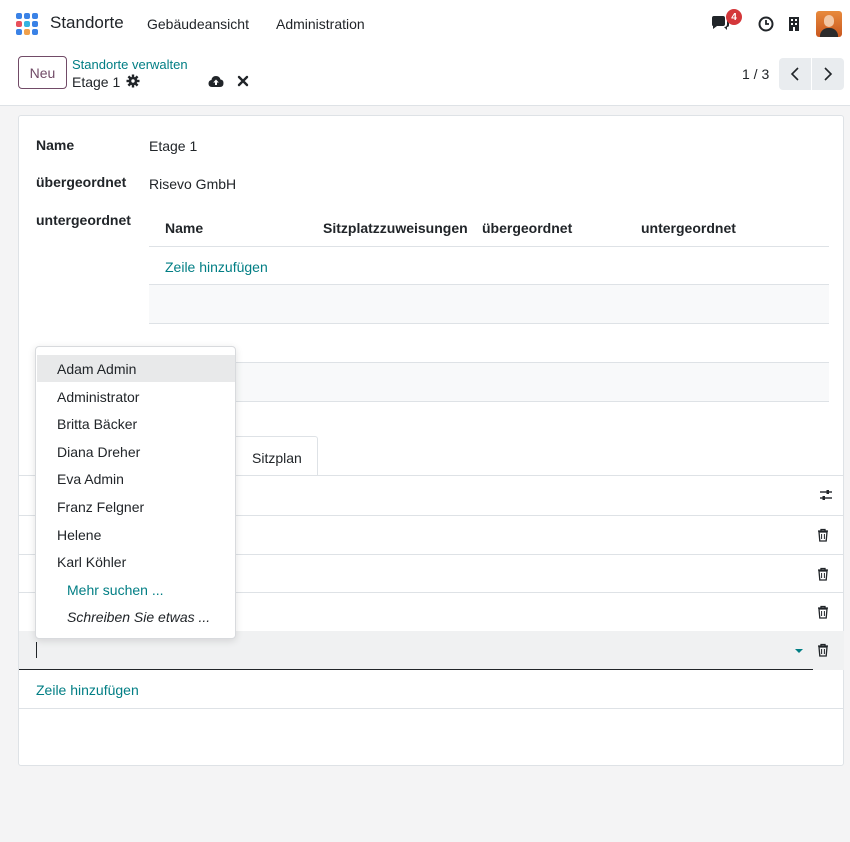 This screenshot has height=842, width=850. I want to click on pager-value: 1 / 3, so click(755, 74).